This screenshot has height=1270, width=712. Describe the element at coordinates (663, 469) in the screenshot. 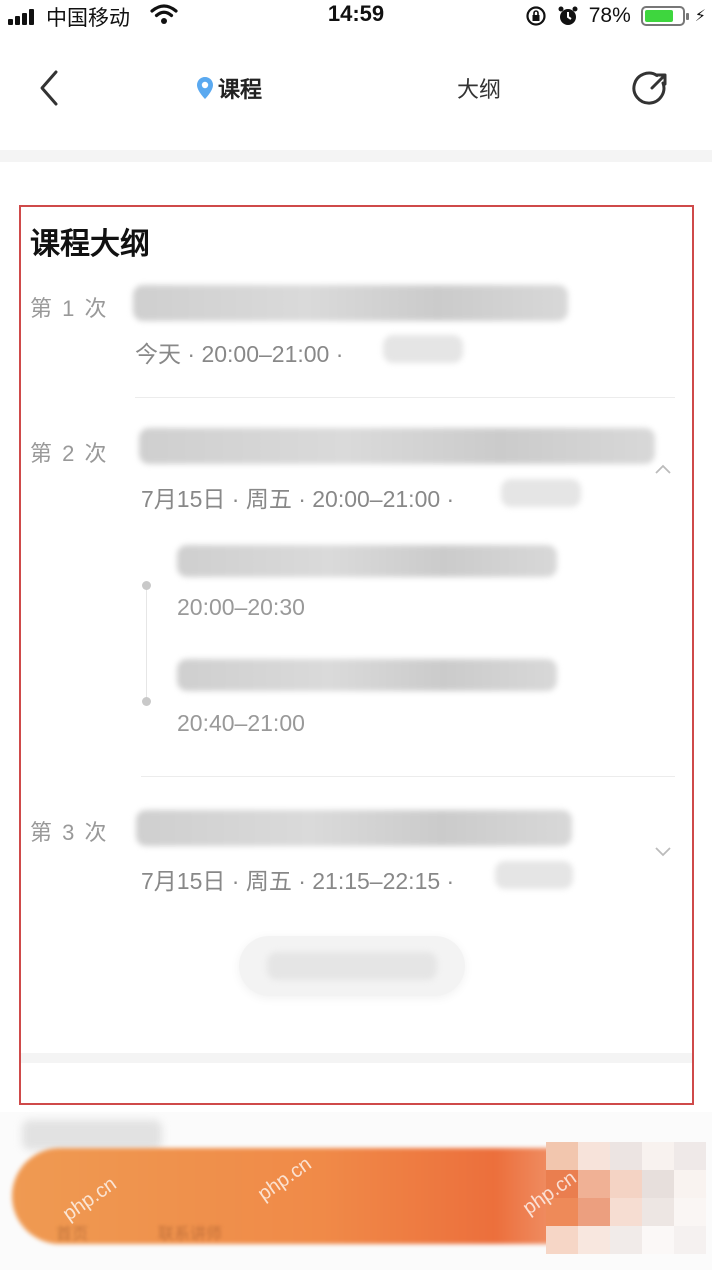

I see `chevron-up-icon` at that location.